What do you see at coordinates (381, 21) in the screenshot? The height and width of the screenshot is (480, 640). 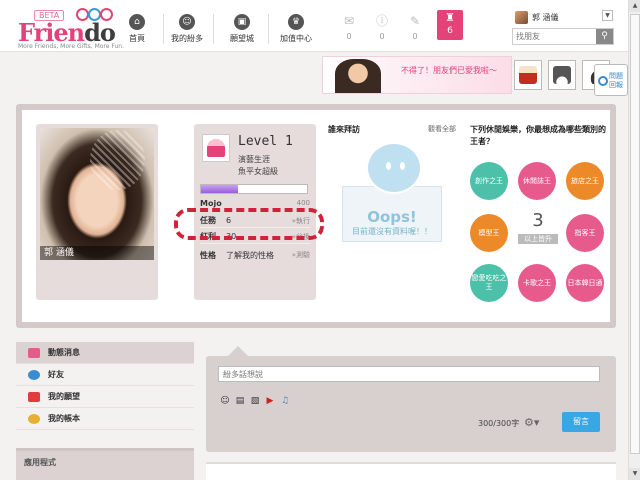 I see `info-icon: ⓘ` at bounding box center [381, 21].